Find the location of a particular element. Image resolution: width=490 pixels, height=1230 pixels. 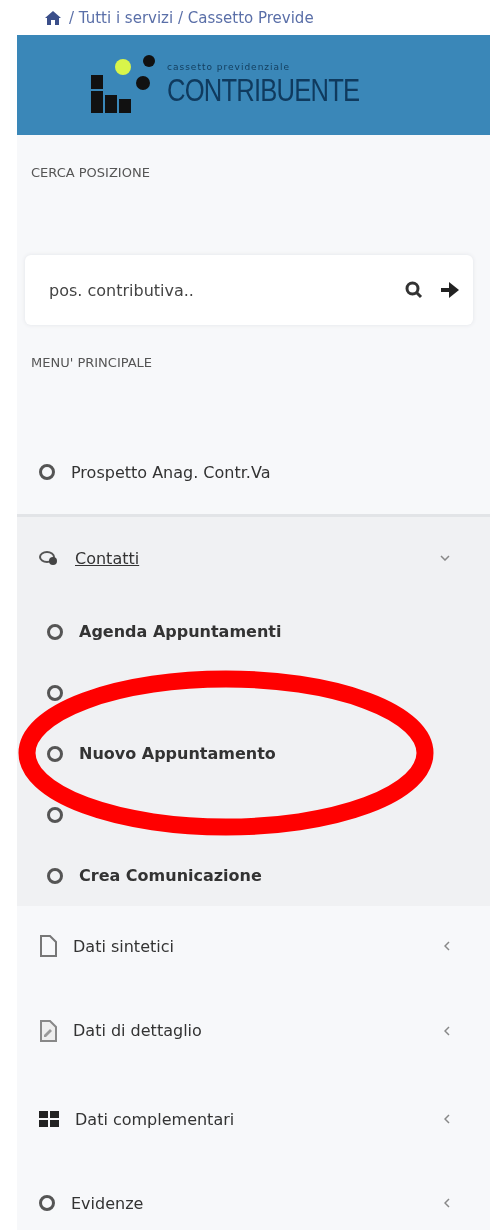

breadcrumb-link: / Tutti i servizi / Cassetto Previde is located at coordinates (191, 17).